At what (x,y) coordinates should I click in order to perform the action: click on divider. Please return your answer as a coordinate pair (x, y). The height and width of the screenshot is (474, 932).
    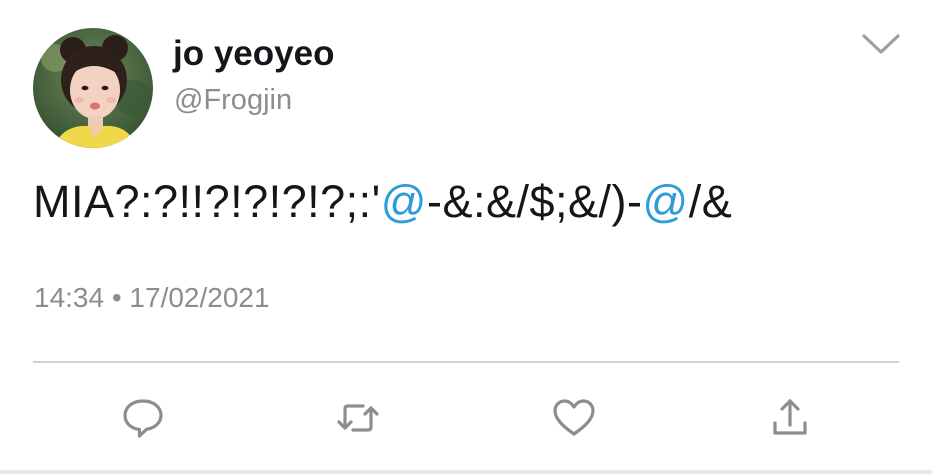
    Looking at the image, I should click on (466, 362).